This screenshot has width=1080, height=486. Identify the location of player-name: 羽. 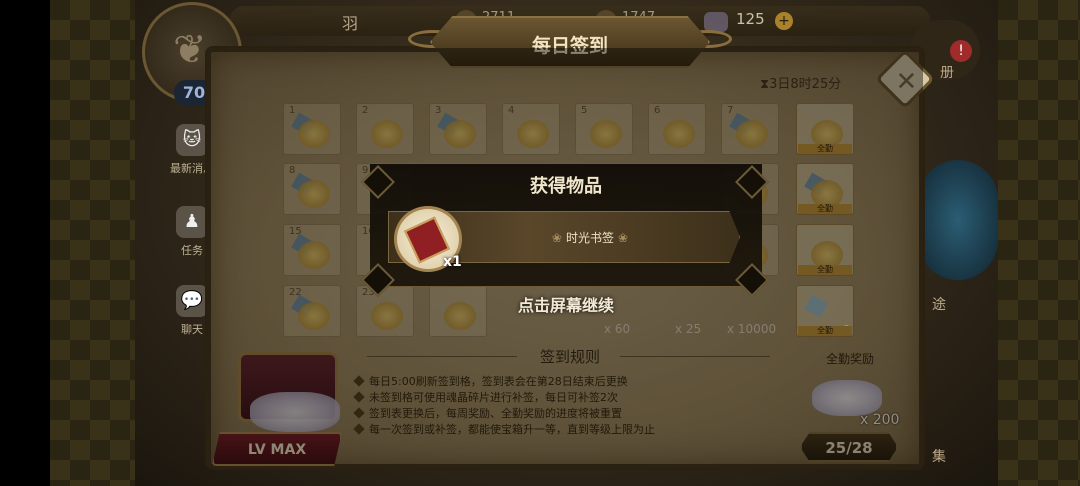
(350, 23).